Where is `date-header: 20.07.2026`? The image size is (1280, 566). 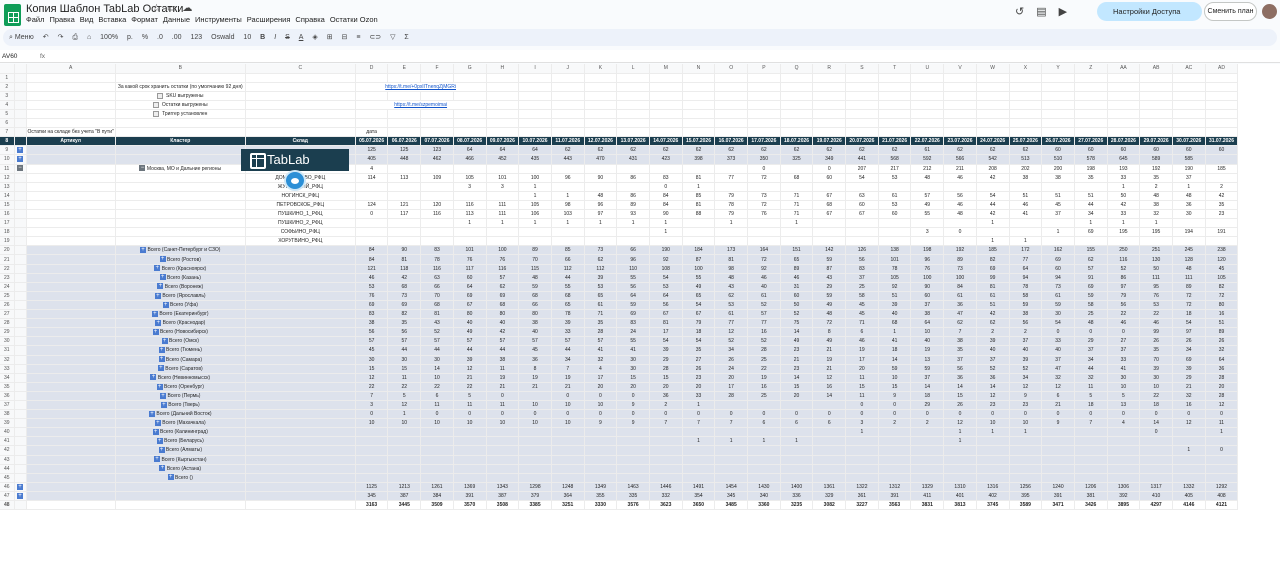 date-header: 20.07.2026 is located at coordinates (862, 141).